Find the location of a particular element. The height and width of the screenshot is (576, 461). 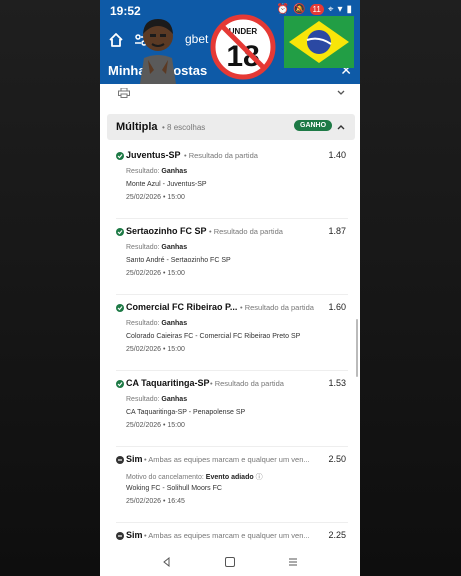

selection-match: CA Taquaritinga-SP - Penapolense SP is located at coordinates (186, 412).